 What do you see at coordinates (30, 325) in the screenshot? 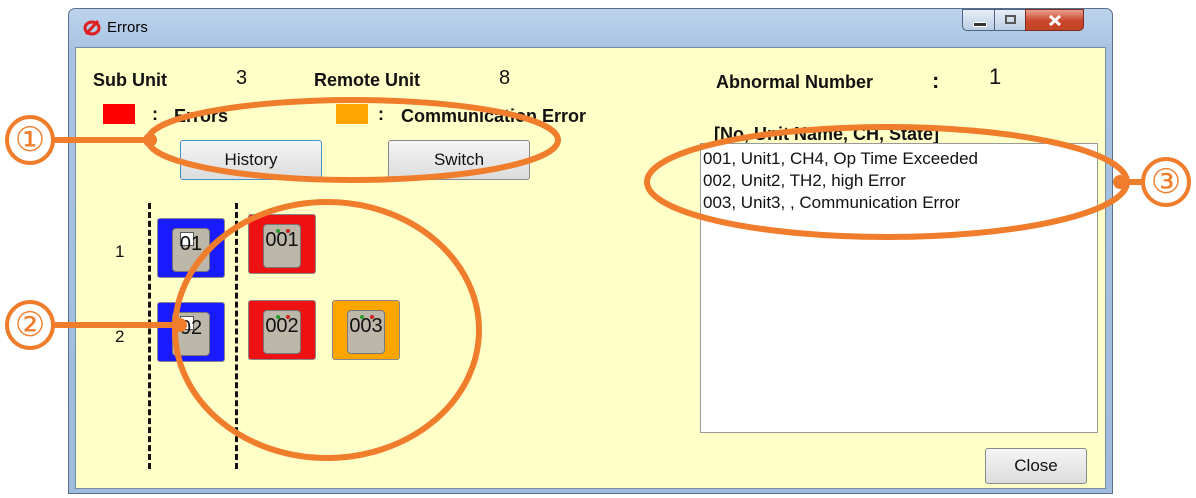
I see `callout-2-badge: ②` at bounding box center [30, 325].